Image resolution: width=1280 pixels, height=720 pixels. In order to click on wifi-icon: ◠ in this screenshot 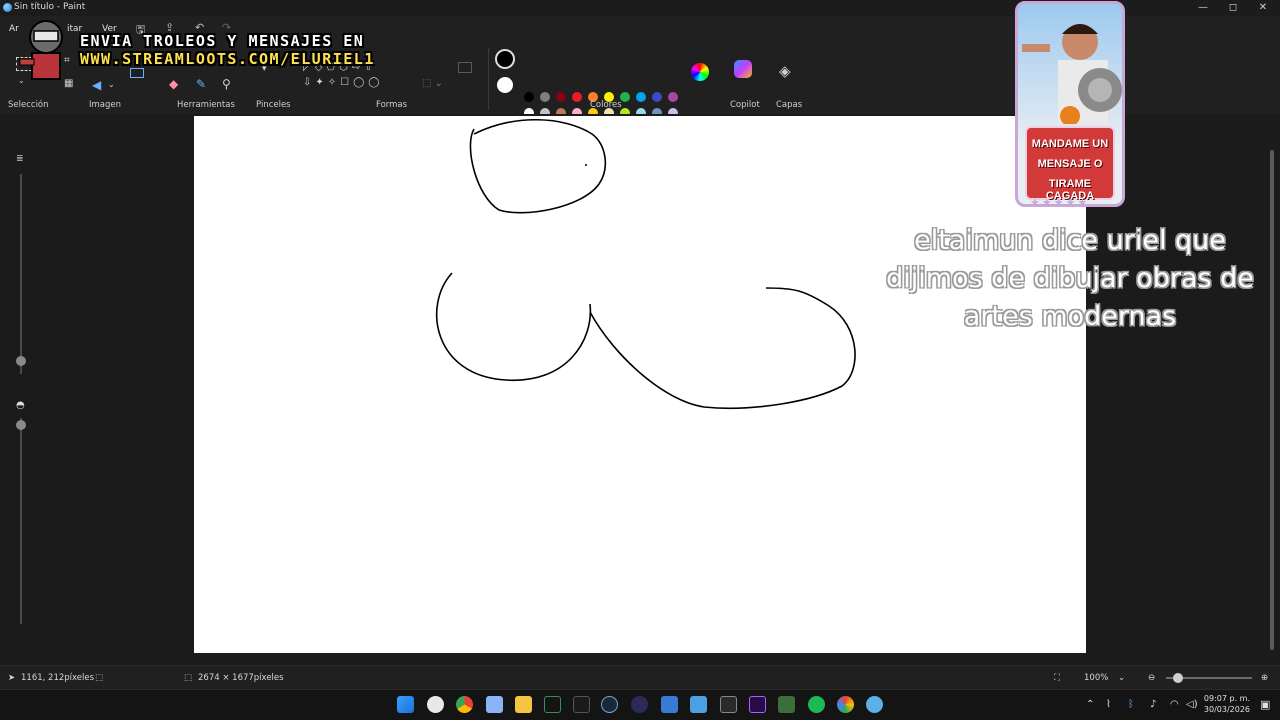, I will do `click(1174, 704)`.